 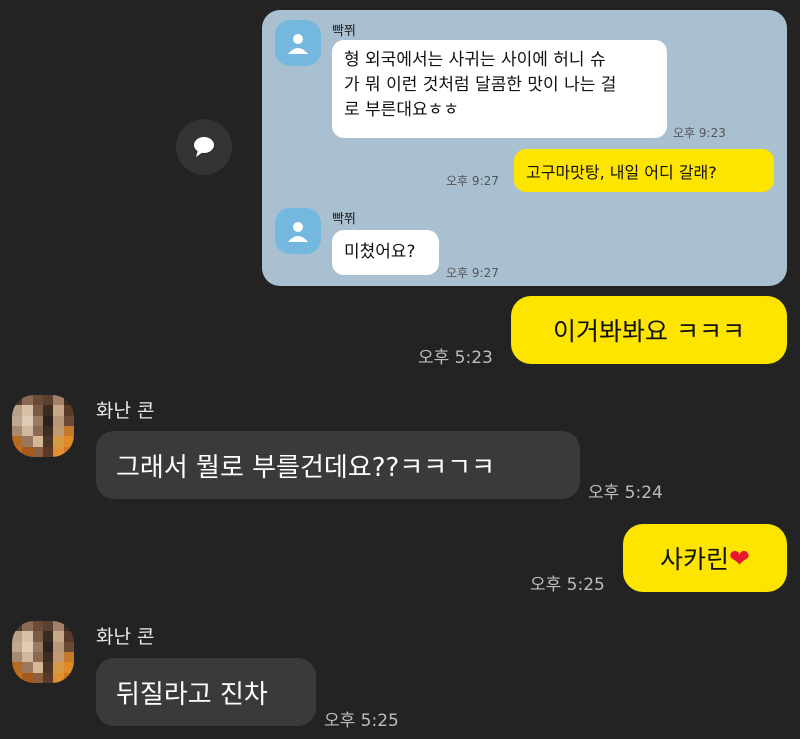 I want to click on incoming-message: 그래서 뭘로 부를건데요??ㅋㅋㄱㅋ, so click(x=338, y=465).